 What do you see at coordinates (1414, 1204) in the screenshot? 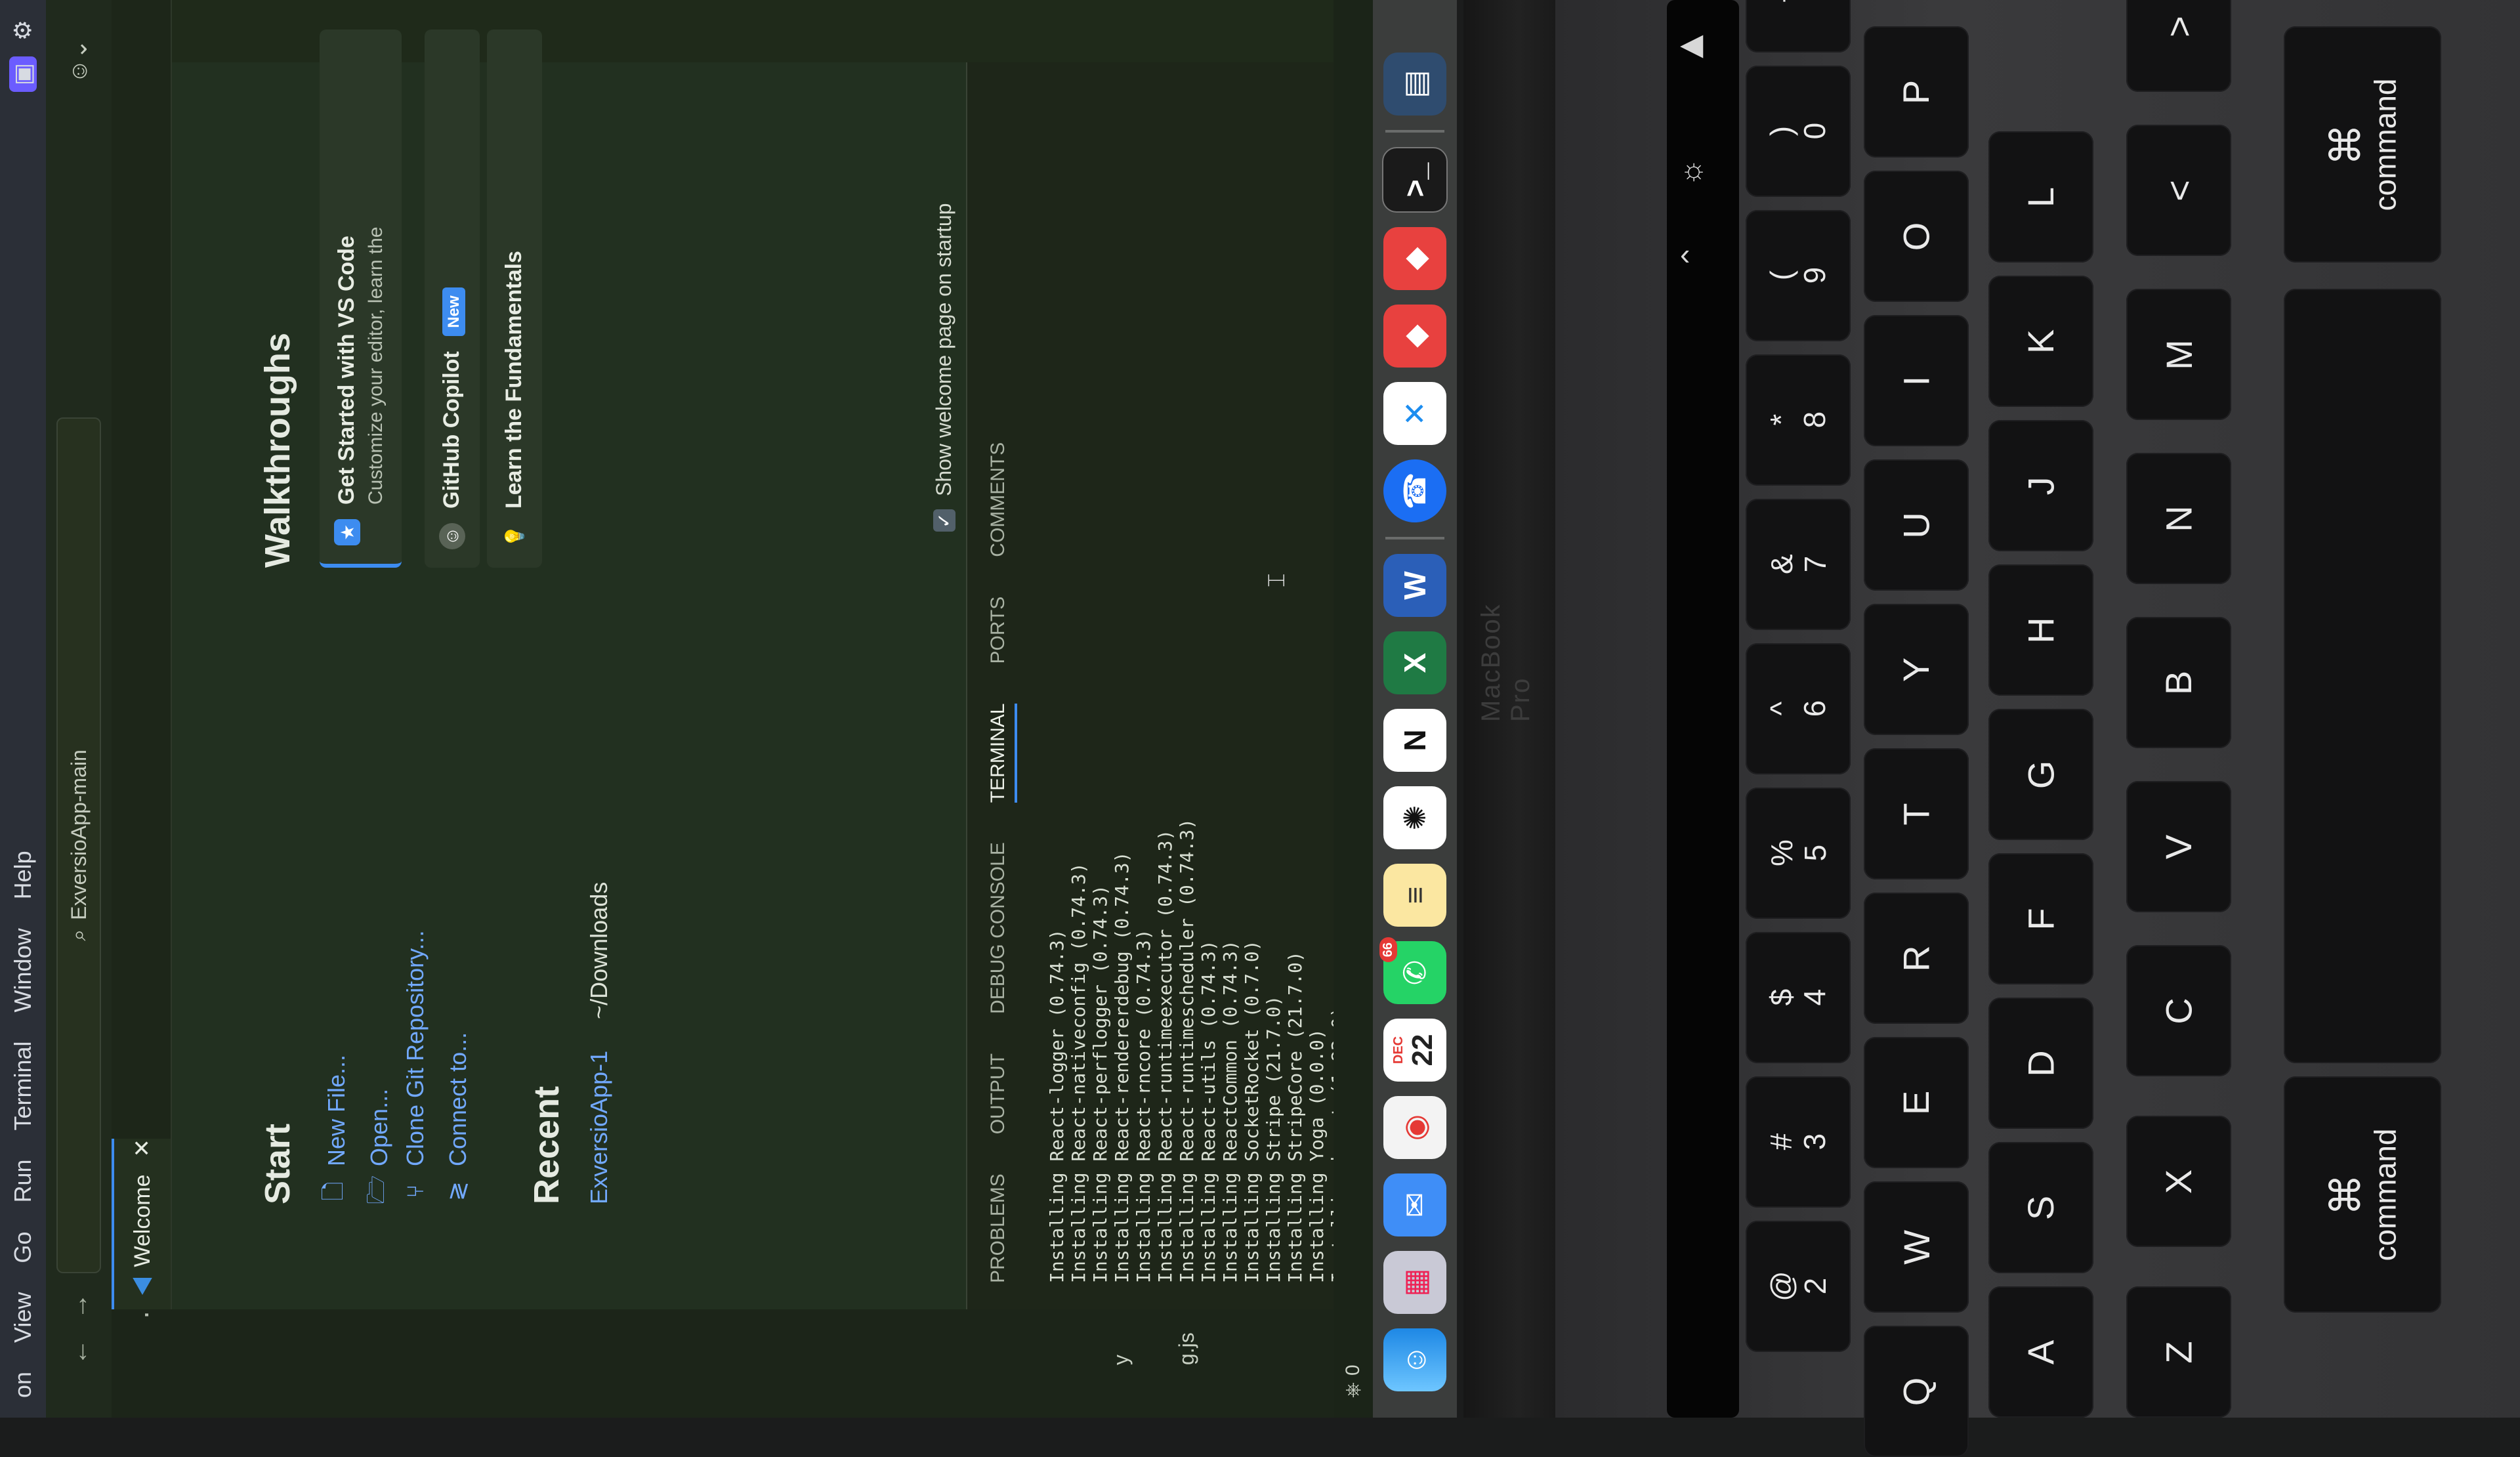
I see `mail-icon: ✉` at bounding box center [1414, 1204].